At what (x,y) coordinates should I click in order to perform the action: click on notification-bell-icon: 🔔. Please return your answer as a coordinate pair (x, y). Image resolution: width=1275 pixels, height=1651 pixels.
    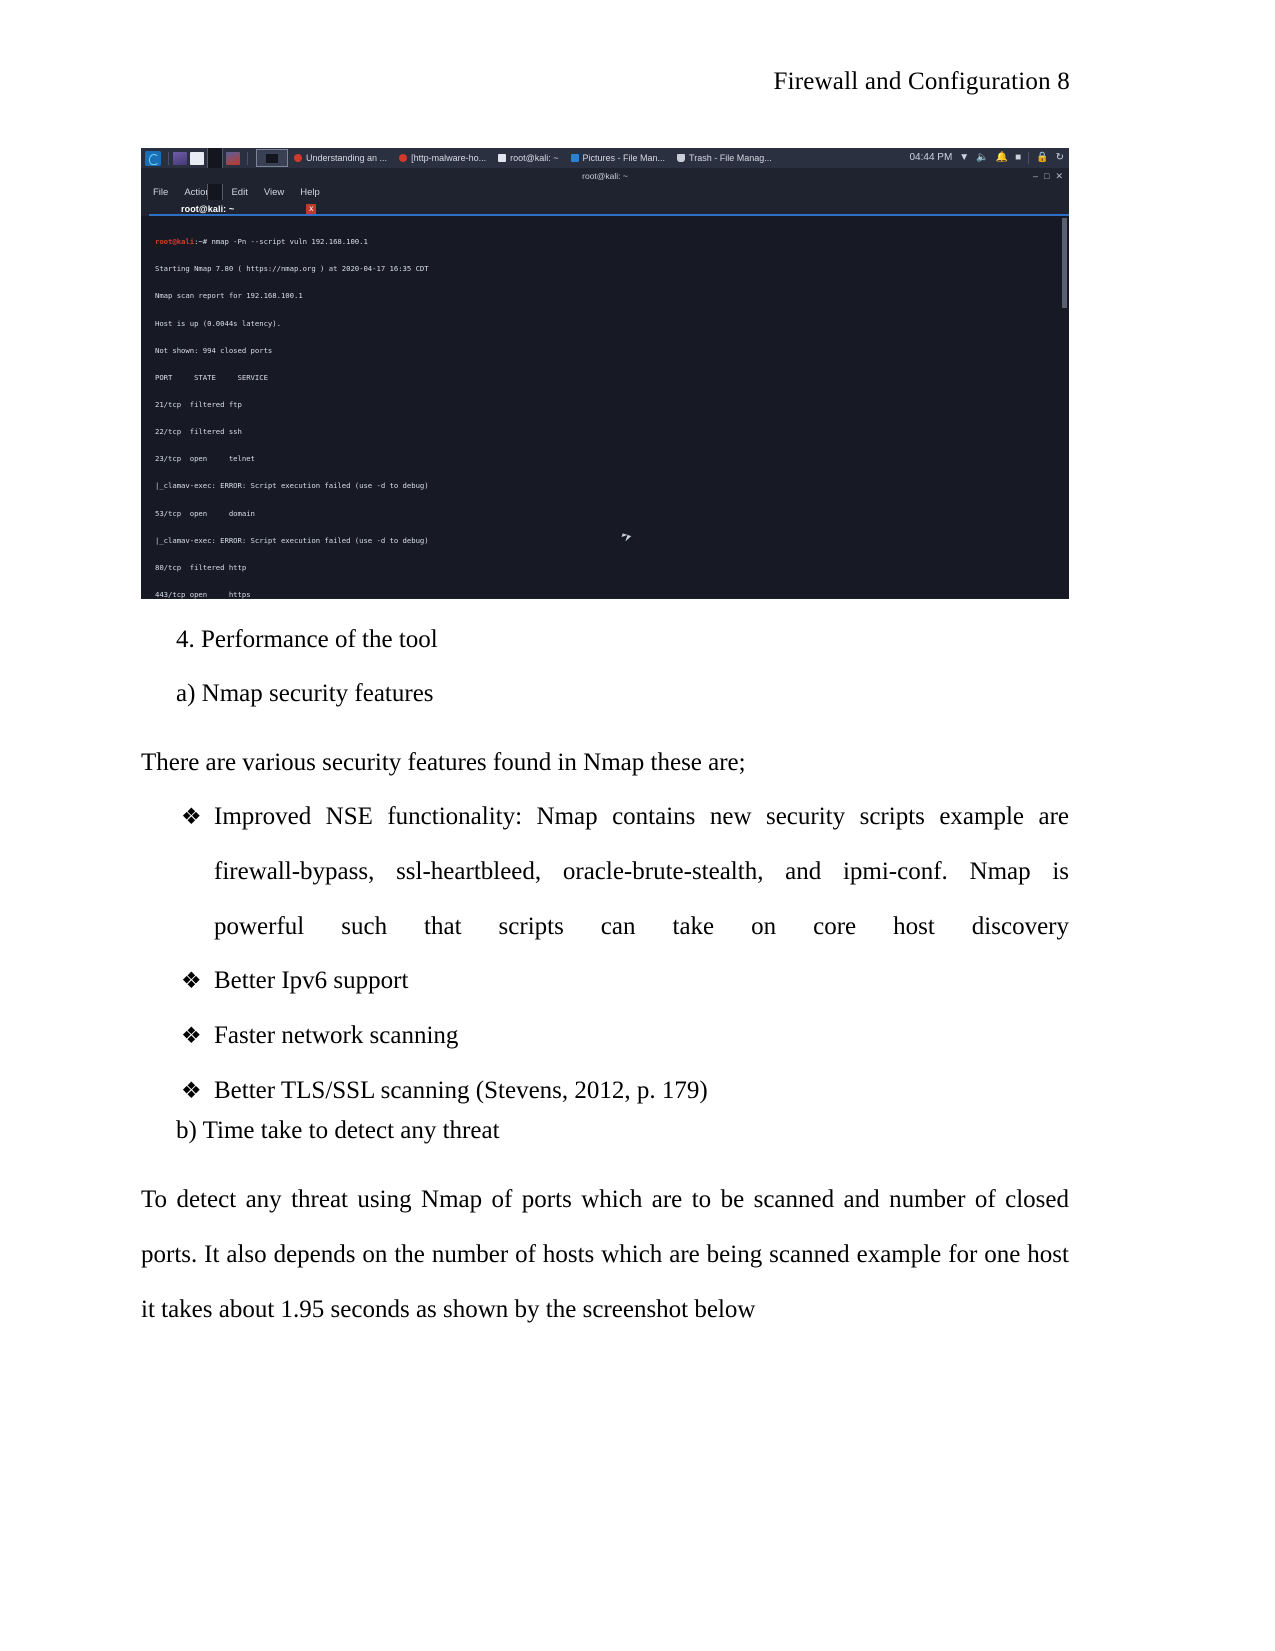
    Looking at the image, I should click on (1002, 158).